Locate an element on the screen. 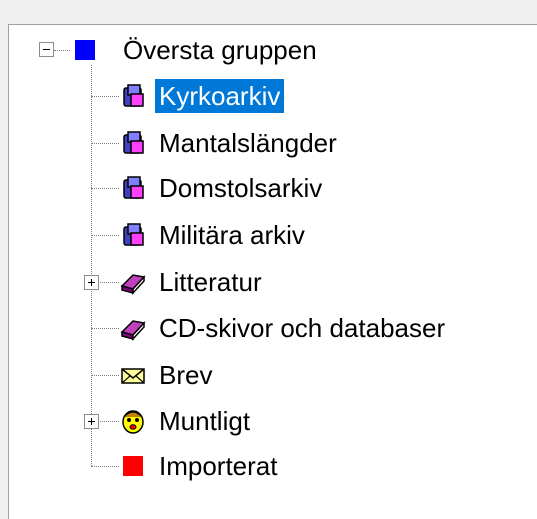 This screenshot has height=519, width=537. tree-item-label: Brev is located at coordinates (186, 375).